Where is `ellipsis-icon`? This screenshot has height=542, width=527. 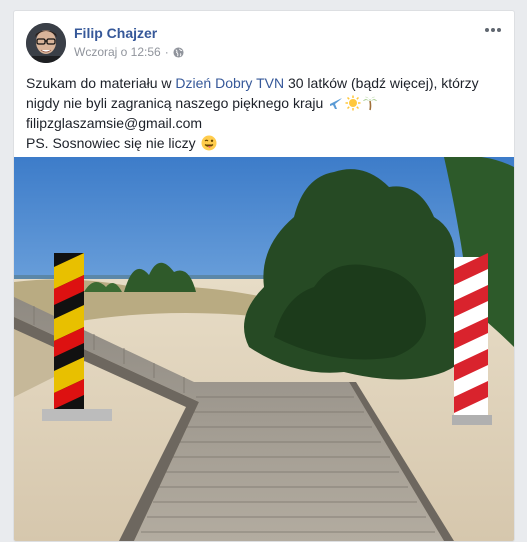
ellipsis-icon is located at coordinates (493, 30).